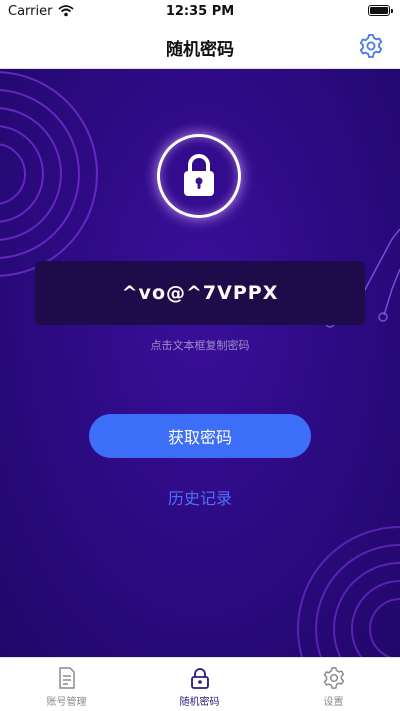 The image size is (400, 711). Describe the element at coordinates (199, 702) in the screenshot. I see `tab-label: 随机密码` at that location.